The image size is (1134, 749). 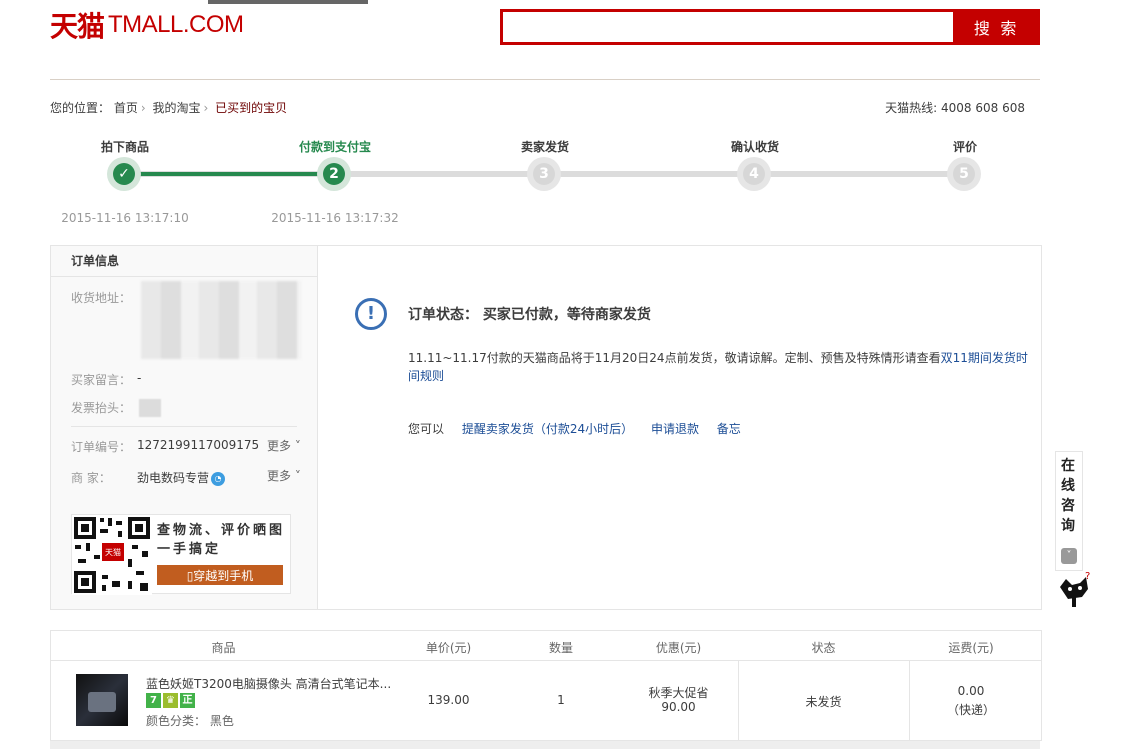 What do you see at coordinates (279, 476) in the screenshot?
I see `seller-more-label: 更多` at bounding box center [279, 476].